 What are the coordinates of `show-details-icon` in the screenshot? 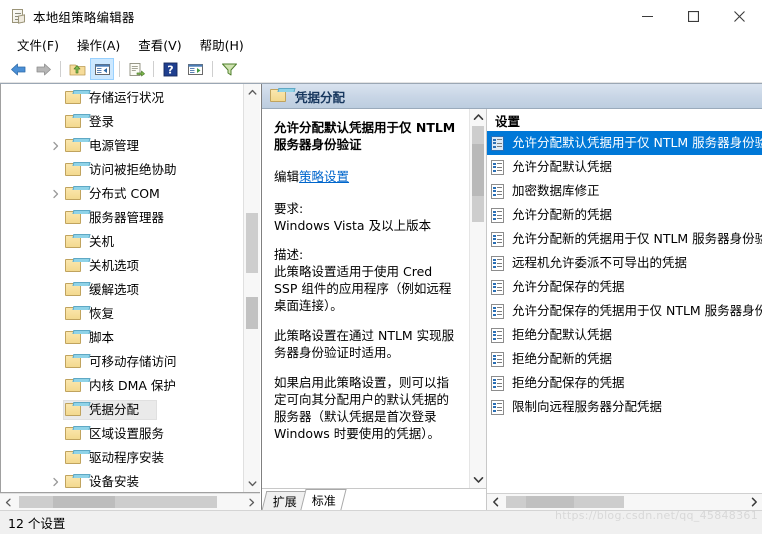 It's located at (195, 69).